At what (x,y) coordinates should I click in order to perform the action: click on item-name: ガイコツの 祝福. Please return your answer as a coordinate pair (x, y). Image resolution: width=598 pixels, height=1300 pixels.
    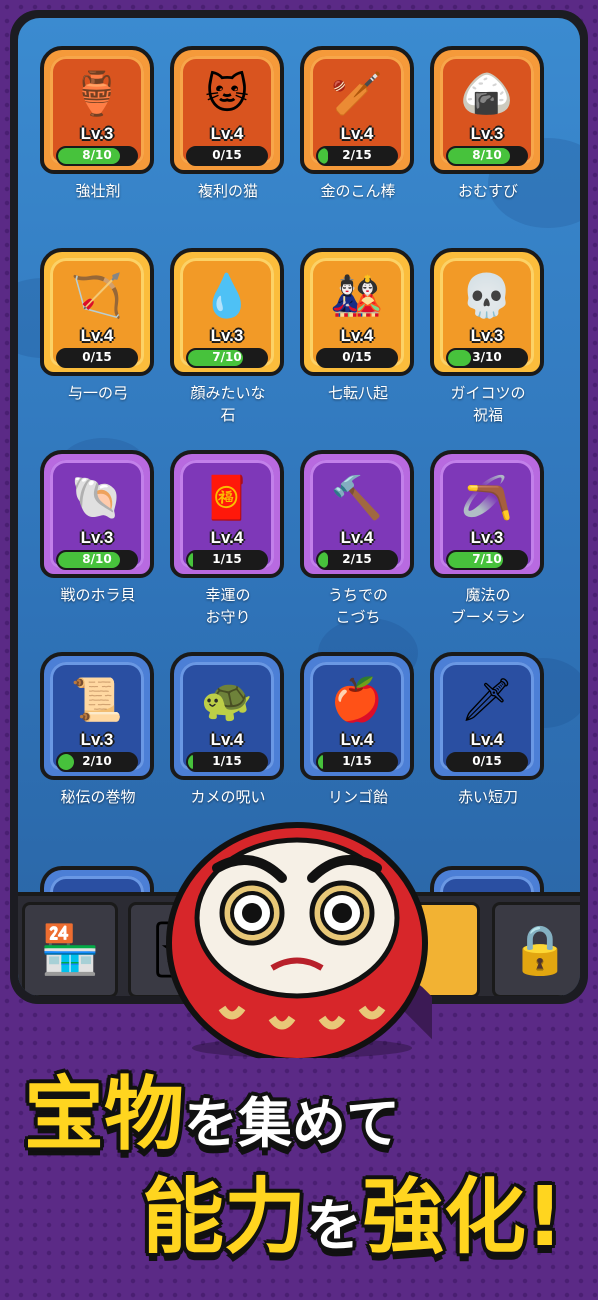
    Looking at the image, I should click on (488, 404).